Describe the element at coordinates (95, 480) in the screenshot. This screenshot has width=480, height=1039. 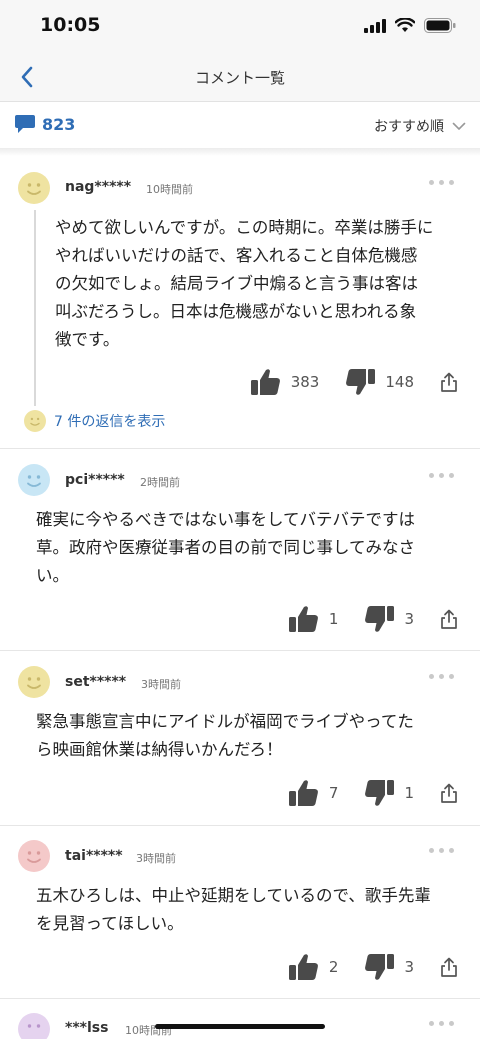
I see `comment-username: pci*****` at that location.